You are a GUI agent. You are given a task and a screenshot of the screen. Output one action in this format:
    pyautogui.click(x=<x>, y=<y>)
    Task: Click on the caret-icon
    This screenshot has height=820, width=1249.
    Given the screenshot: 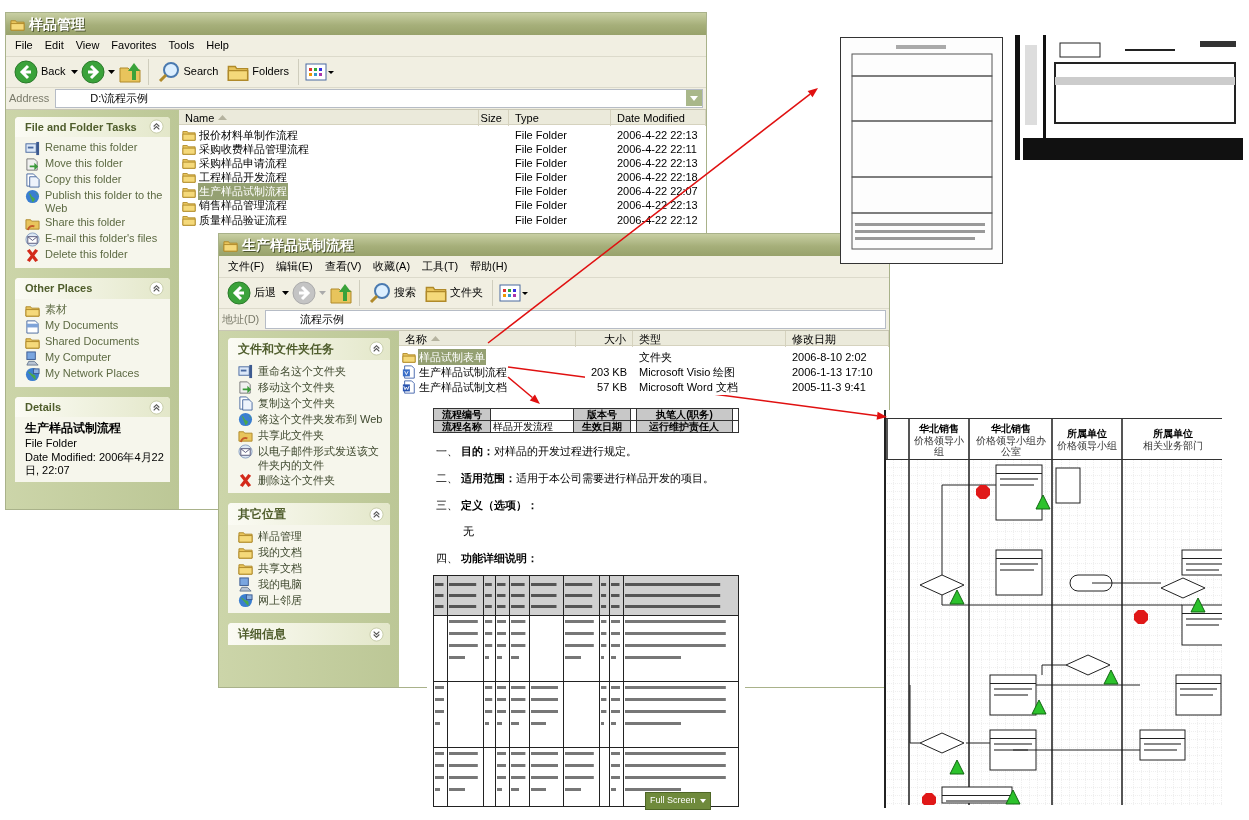 What is the action you would take?
    pyautogui.click(x=702, y=800)
    